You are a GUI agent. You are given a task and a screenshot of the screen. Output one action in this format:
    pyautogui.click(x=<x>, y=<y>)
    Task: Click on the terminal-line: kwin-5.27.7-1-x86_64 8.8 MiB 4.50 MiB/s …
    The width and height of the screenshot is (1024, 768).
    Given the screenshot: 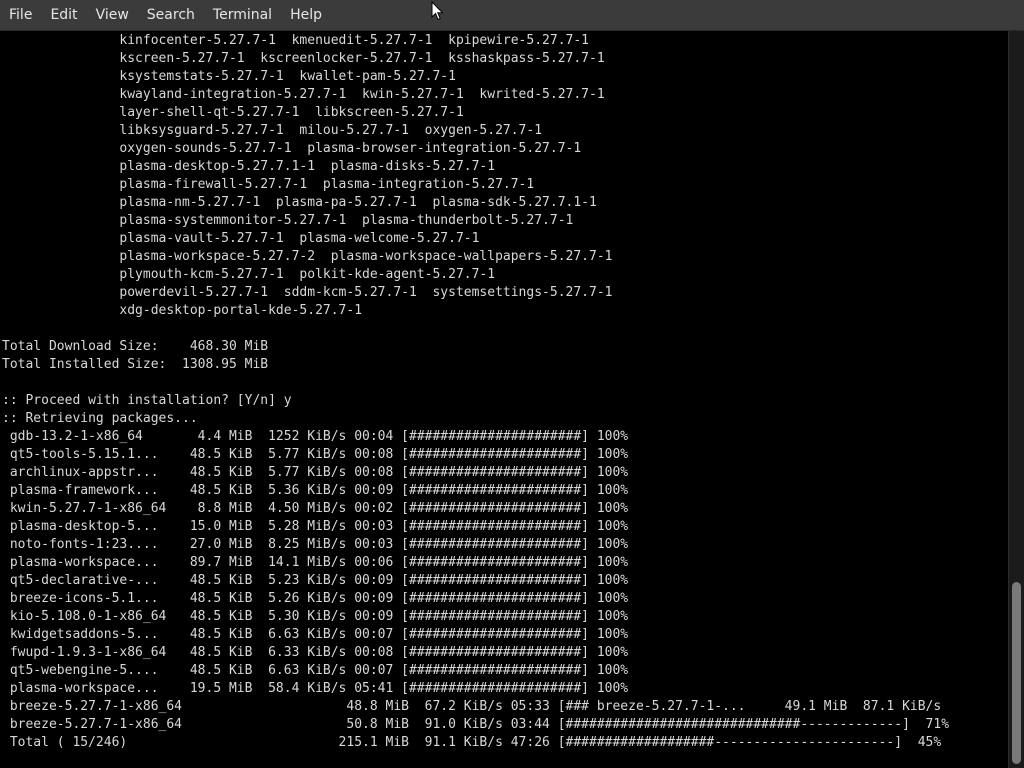 What is the action you would take?
    pyautogui.click(x=315, y=508)
    